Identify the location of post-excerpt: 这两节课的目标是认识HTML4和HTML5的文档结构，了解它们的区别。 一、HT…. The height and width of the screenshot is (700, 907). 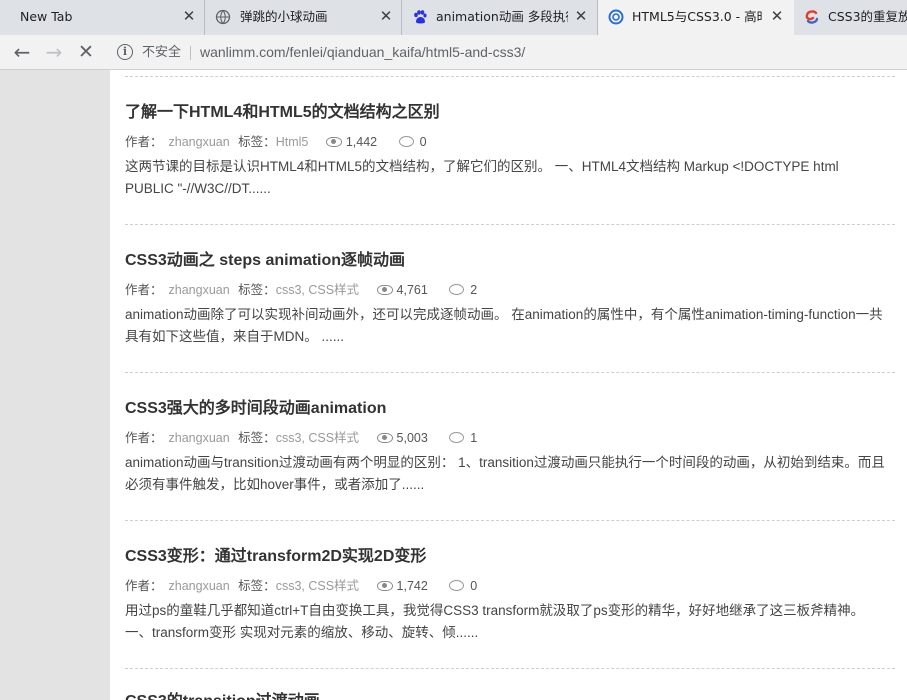
(482, 177).